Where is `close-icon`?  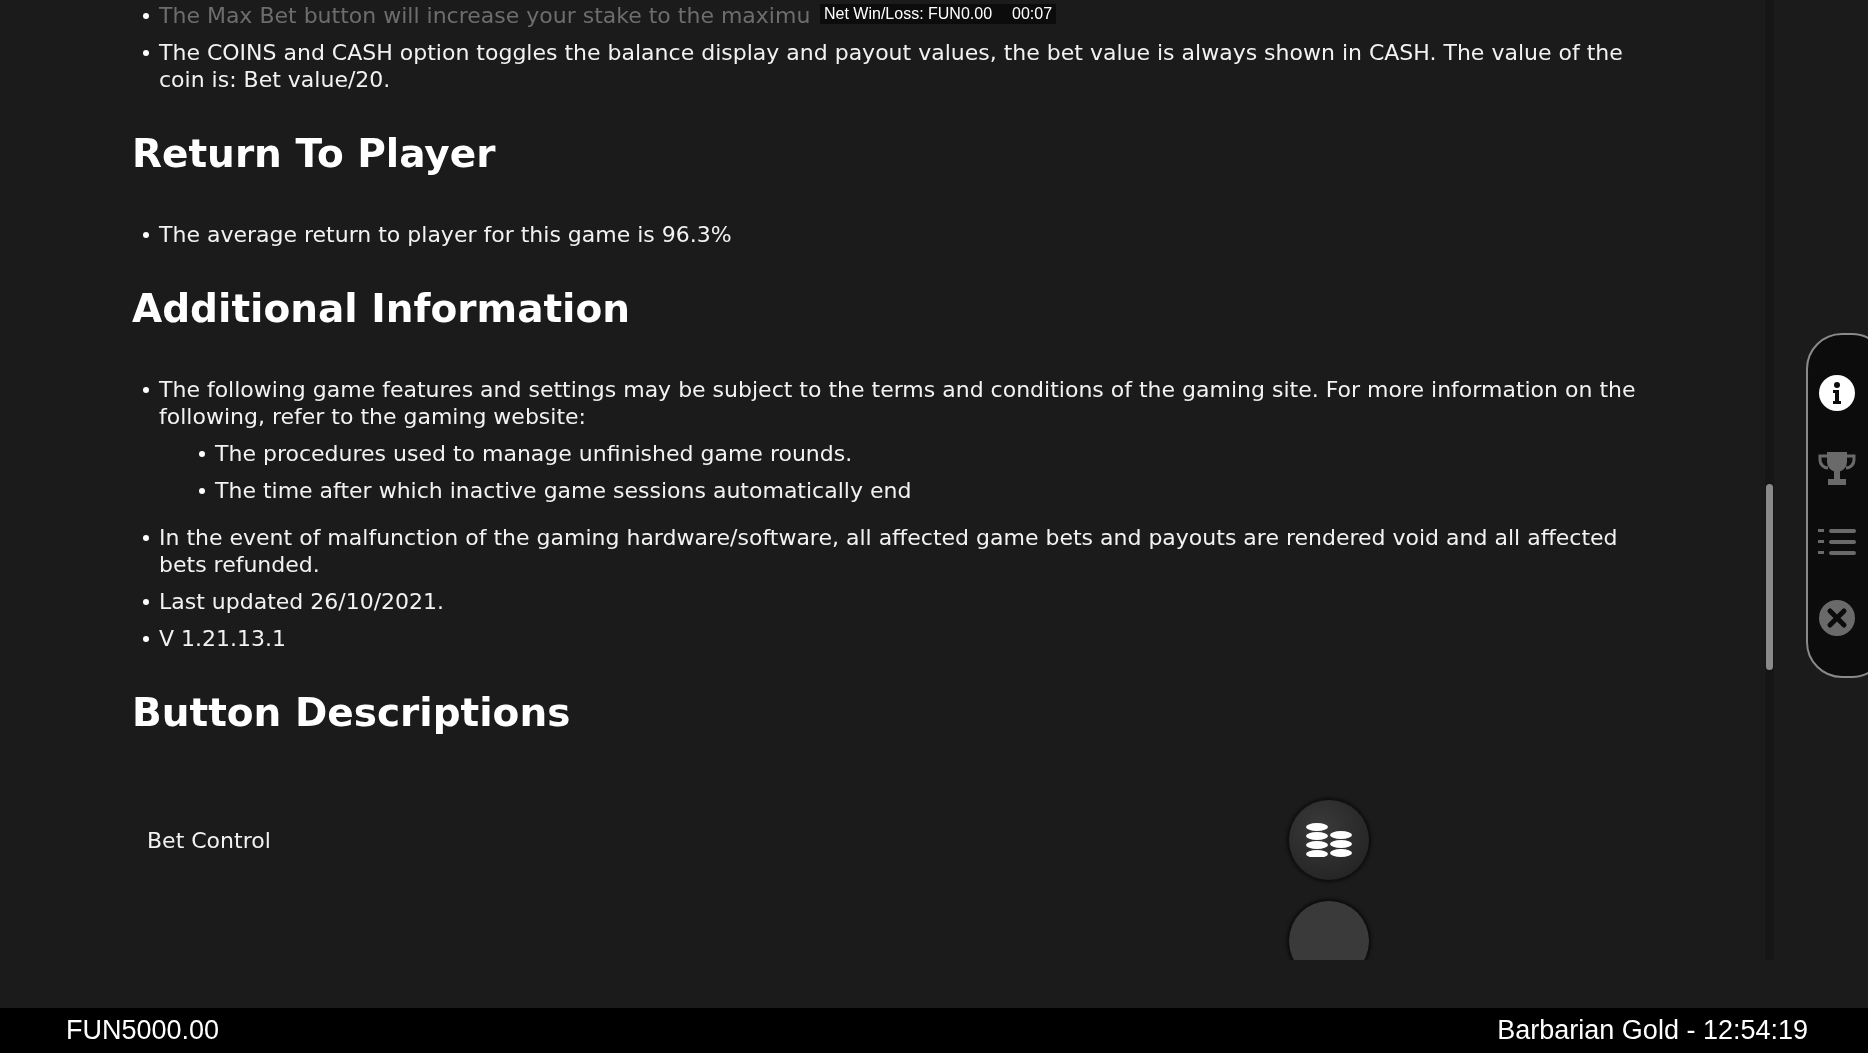 close-icon is located at coordinates (1837, 617).